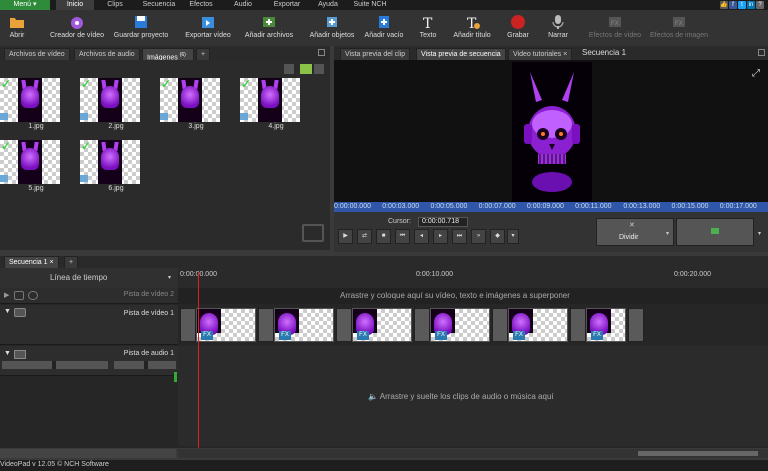 This screenshot has width=768, height=471. I want to click on volume-handle, so click(54, 365).